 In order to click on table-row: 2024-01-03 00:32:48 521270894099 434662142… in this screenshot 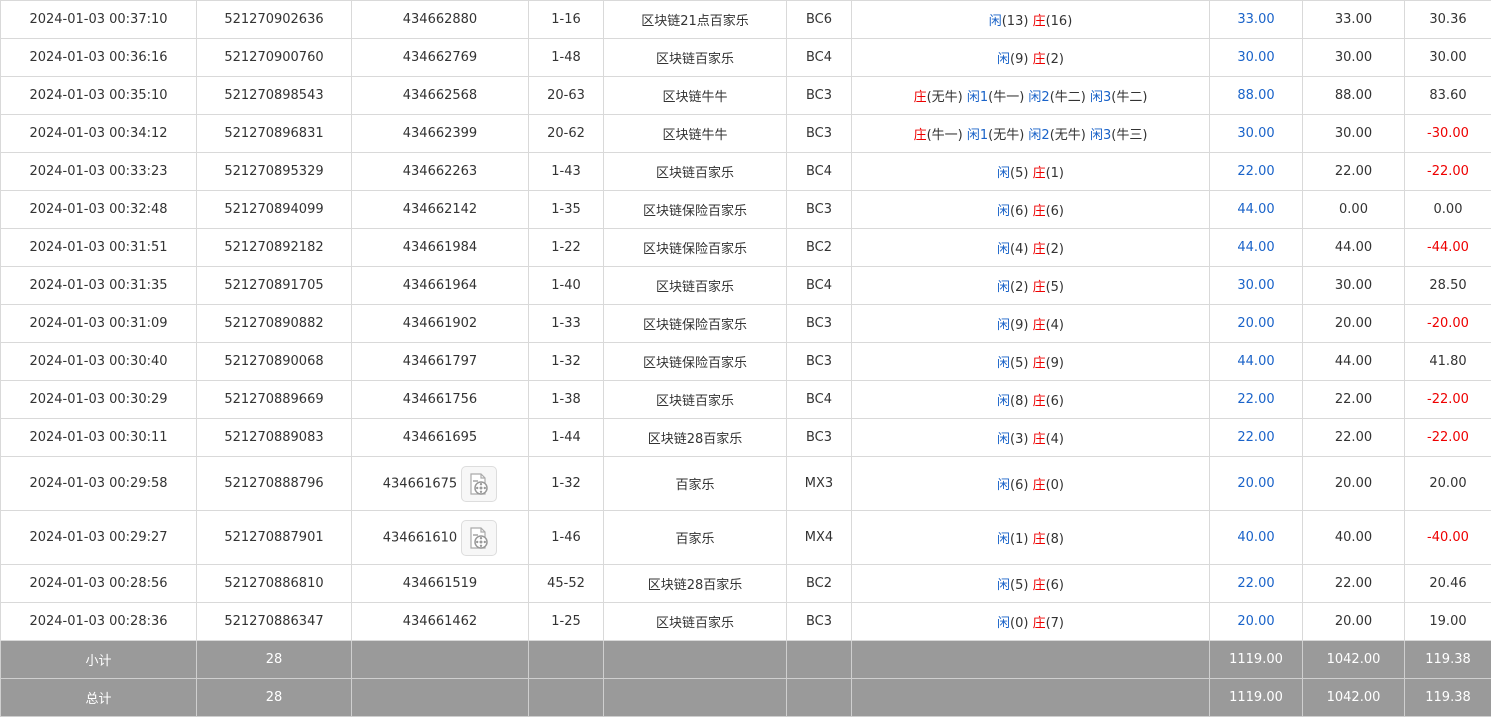, I will do `click(745, 209)`.